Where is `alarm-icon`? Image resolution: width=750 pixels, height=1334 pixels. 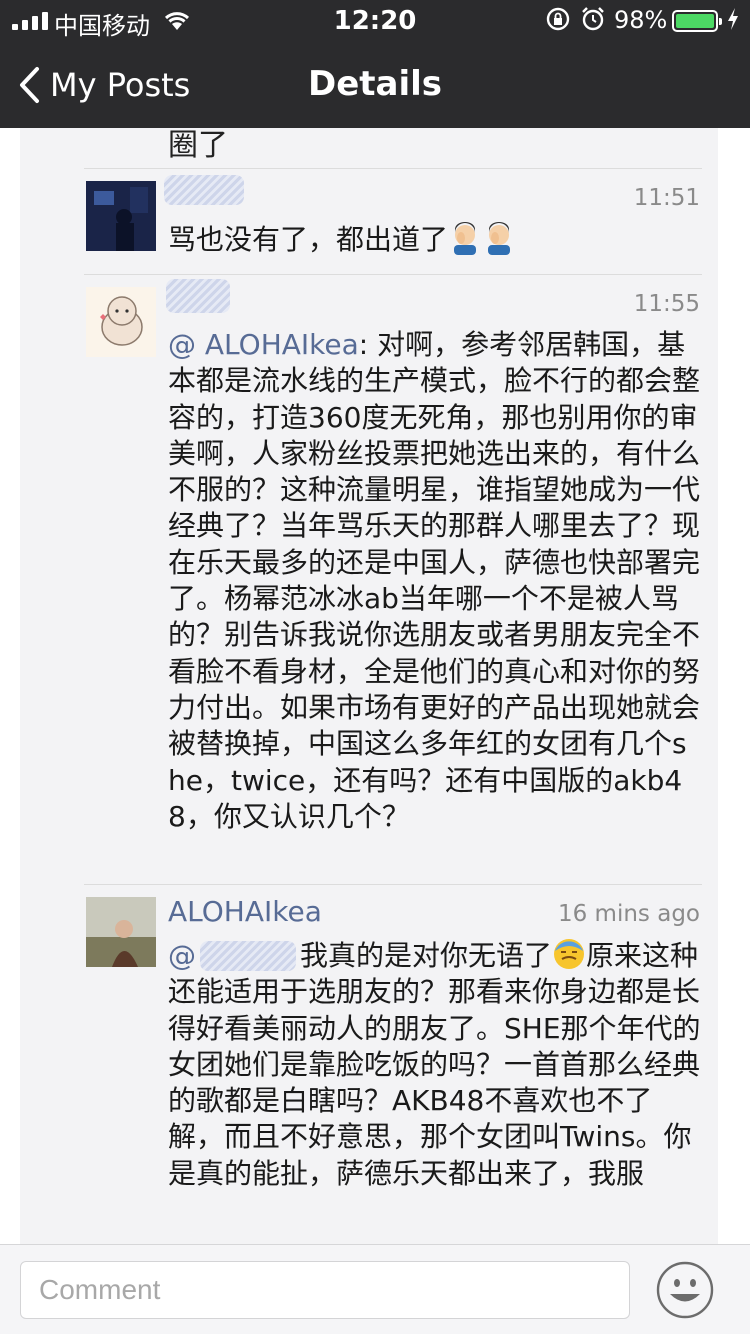 alarm-icon is located at coordinates (593, 19).